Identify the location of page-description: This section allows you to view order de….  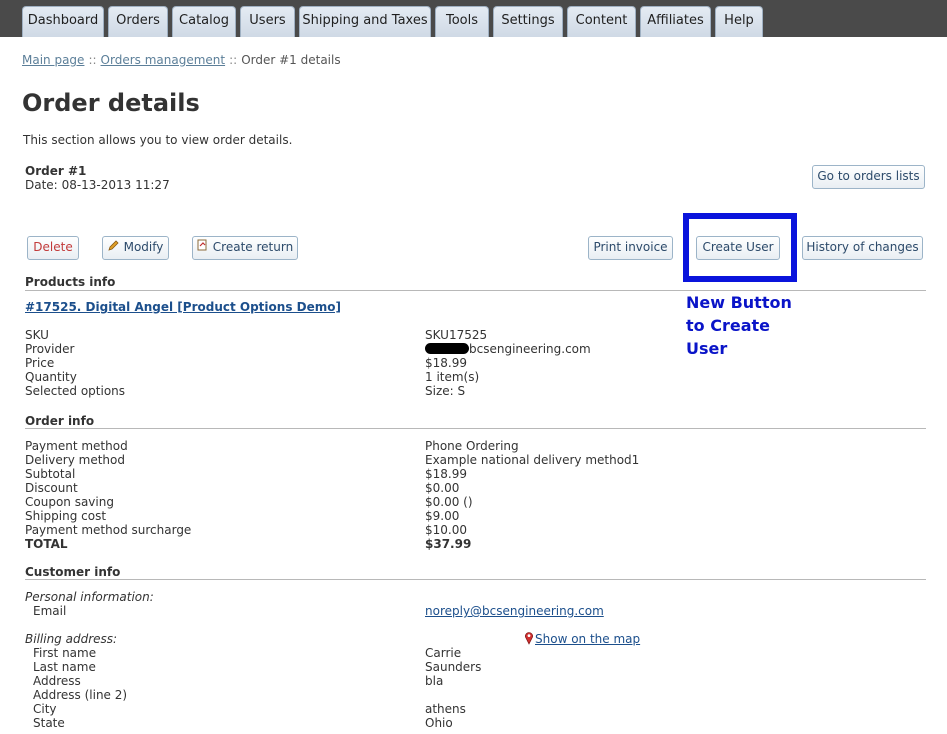
(158, 140).